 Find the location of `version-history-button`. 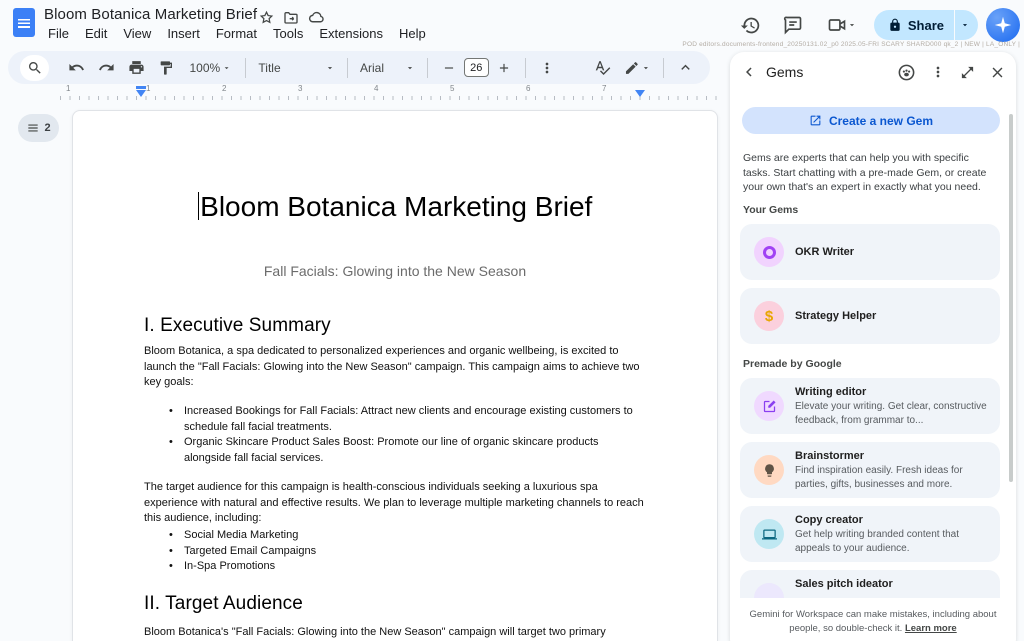

version-history-button is located at coordinates (751, 25).